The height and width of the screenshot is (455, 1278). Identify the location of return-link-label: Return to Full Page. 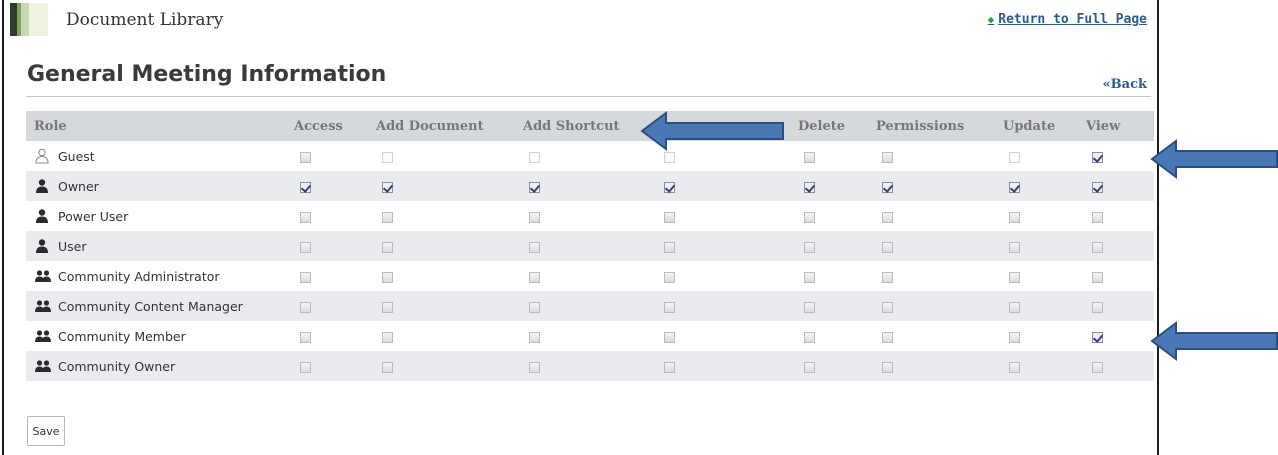
(1072, 19).